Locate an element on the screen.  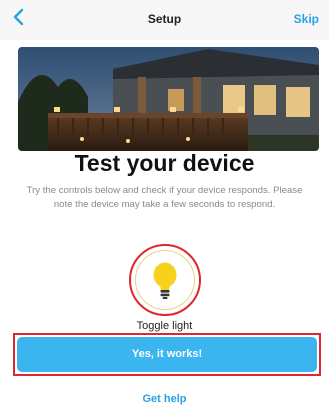
lightbulb-icon is located at coordinates (164, 280).